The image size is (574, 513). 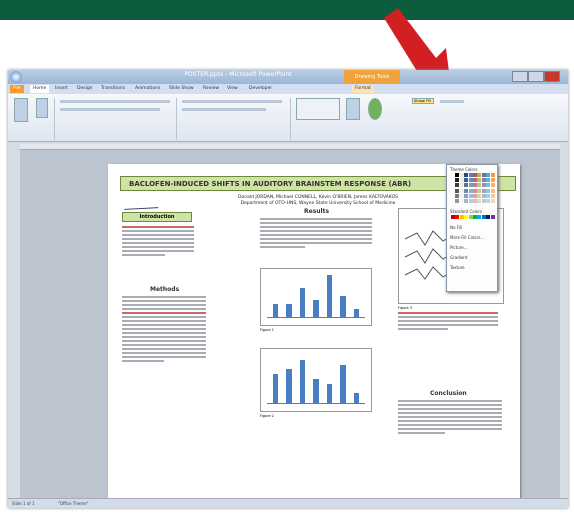 What do you see at coordinates (181, 89) in the screenshot?
I see `tab-slide-show: Slide Show` at bounding box center [181, 89].